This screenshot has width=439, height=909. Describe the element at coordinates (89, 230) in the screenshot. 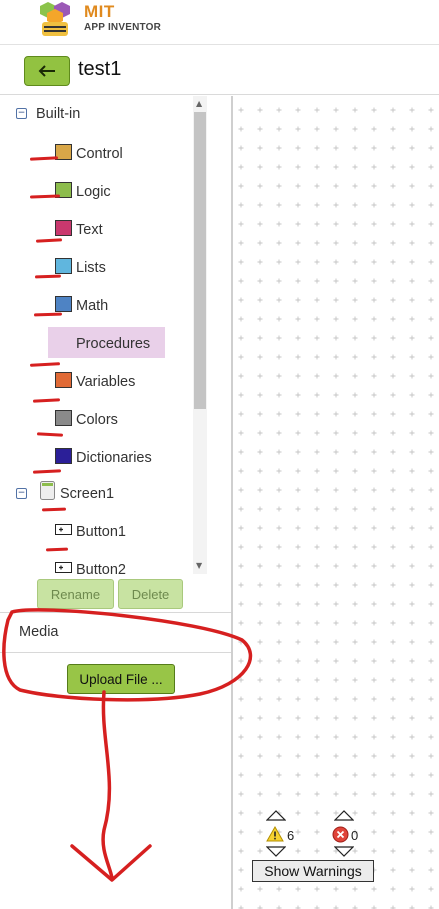

I see `category-text: Text` at that location.